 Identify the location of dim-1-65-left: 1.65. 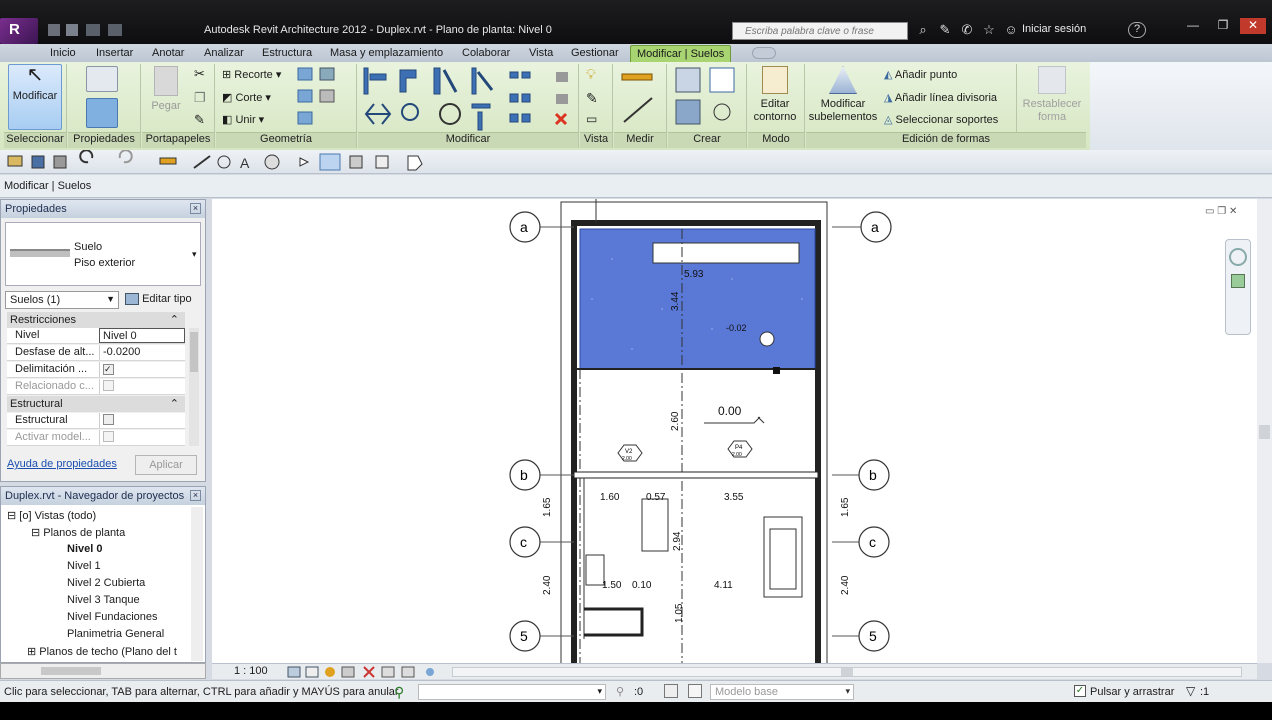
(547, 507).